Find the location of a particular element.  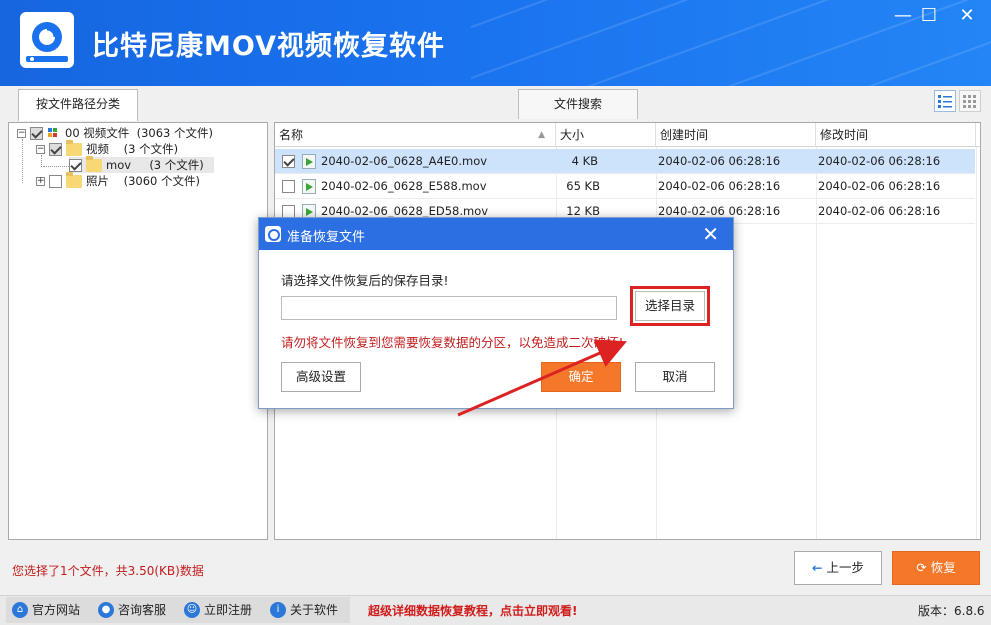

footer-link-label: 立即注册 is located at coordinates (228, 610).